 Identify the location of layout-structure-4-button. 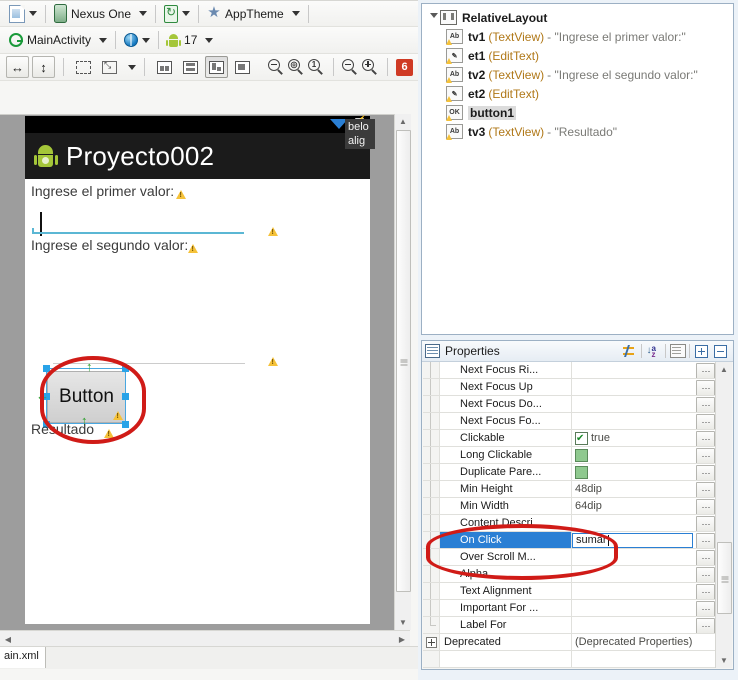
(242, 67).